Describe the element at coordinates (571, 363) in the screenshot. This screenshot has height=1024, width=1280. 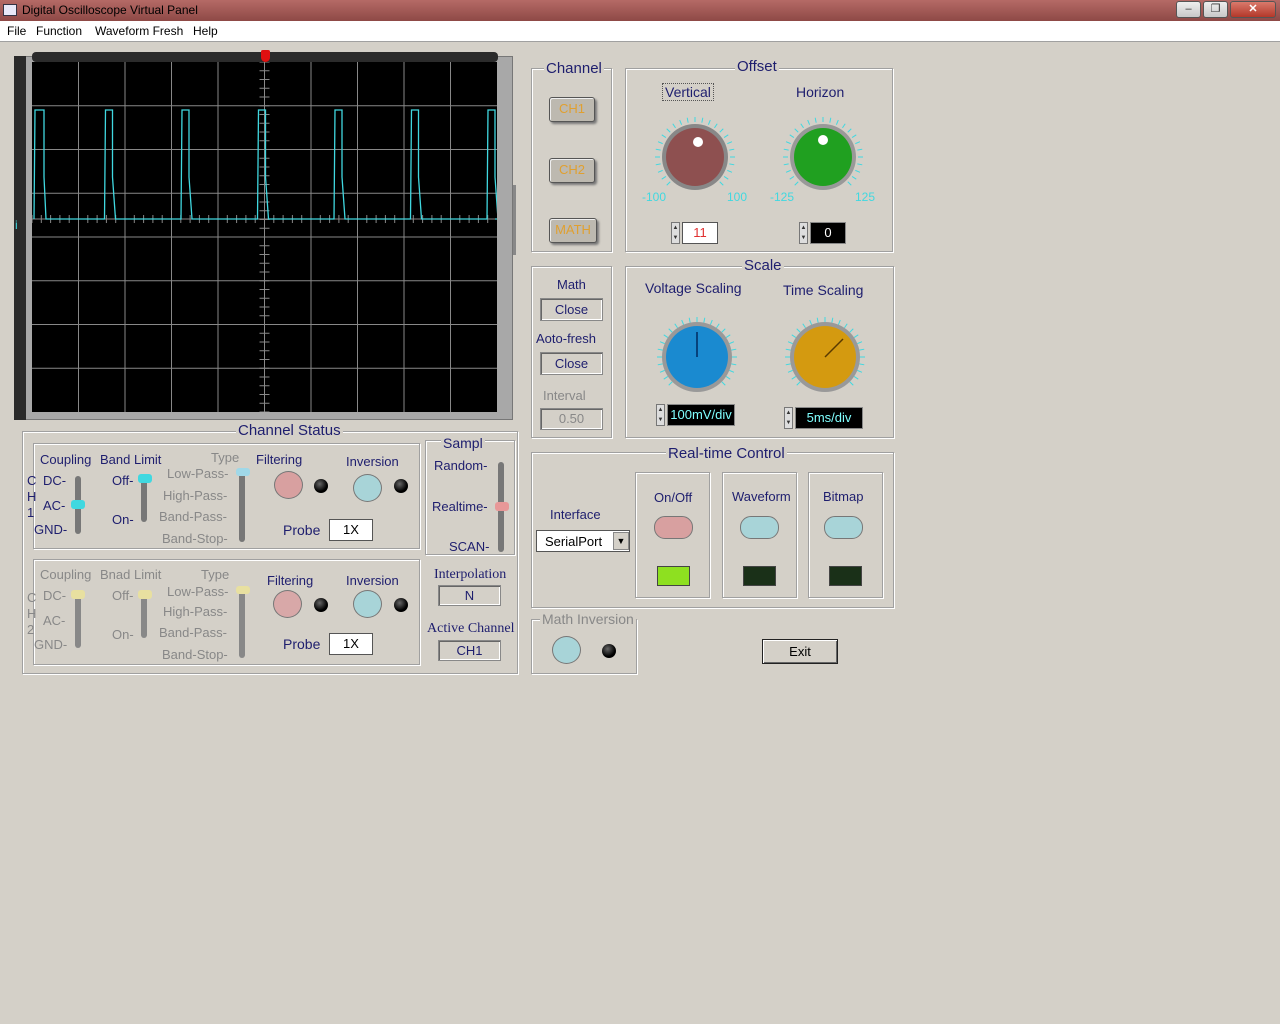
I see `autofresh-state-field: Close` at that location.